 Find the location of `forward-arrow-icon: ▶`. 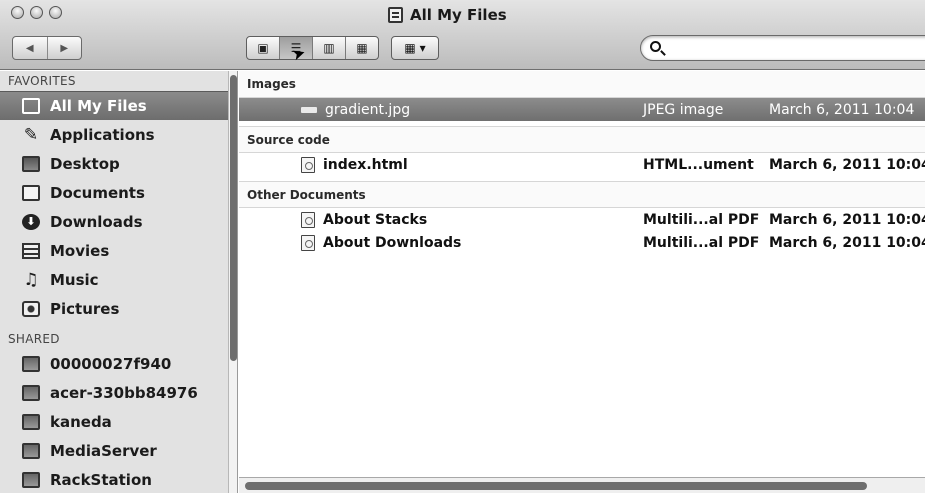

forward-arrow-icon: ▶ is located at coordinates (64, 48).